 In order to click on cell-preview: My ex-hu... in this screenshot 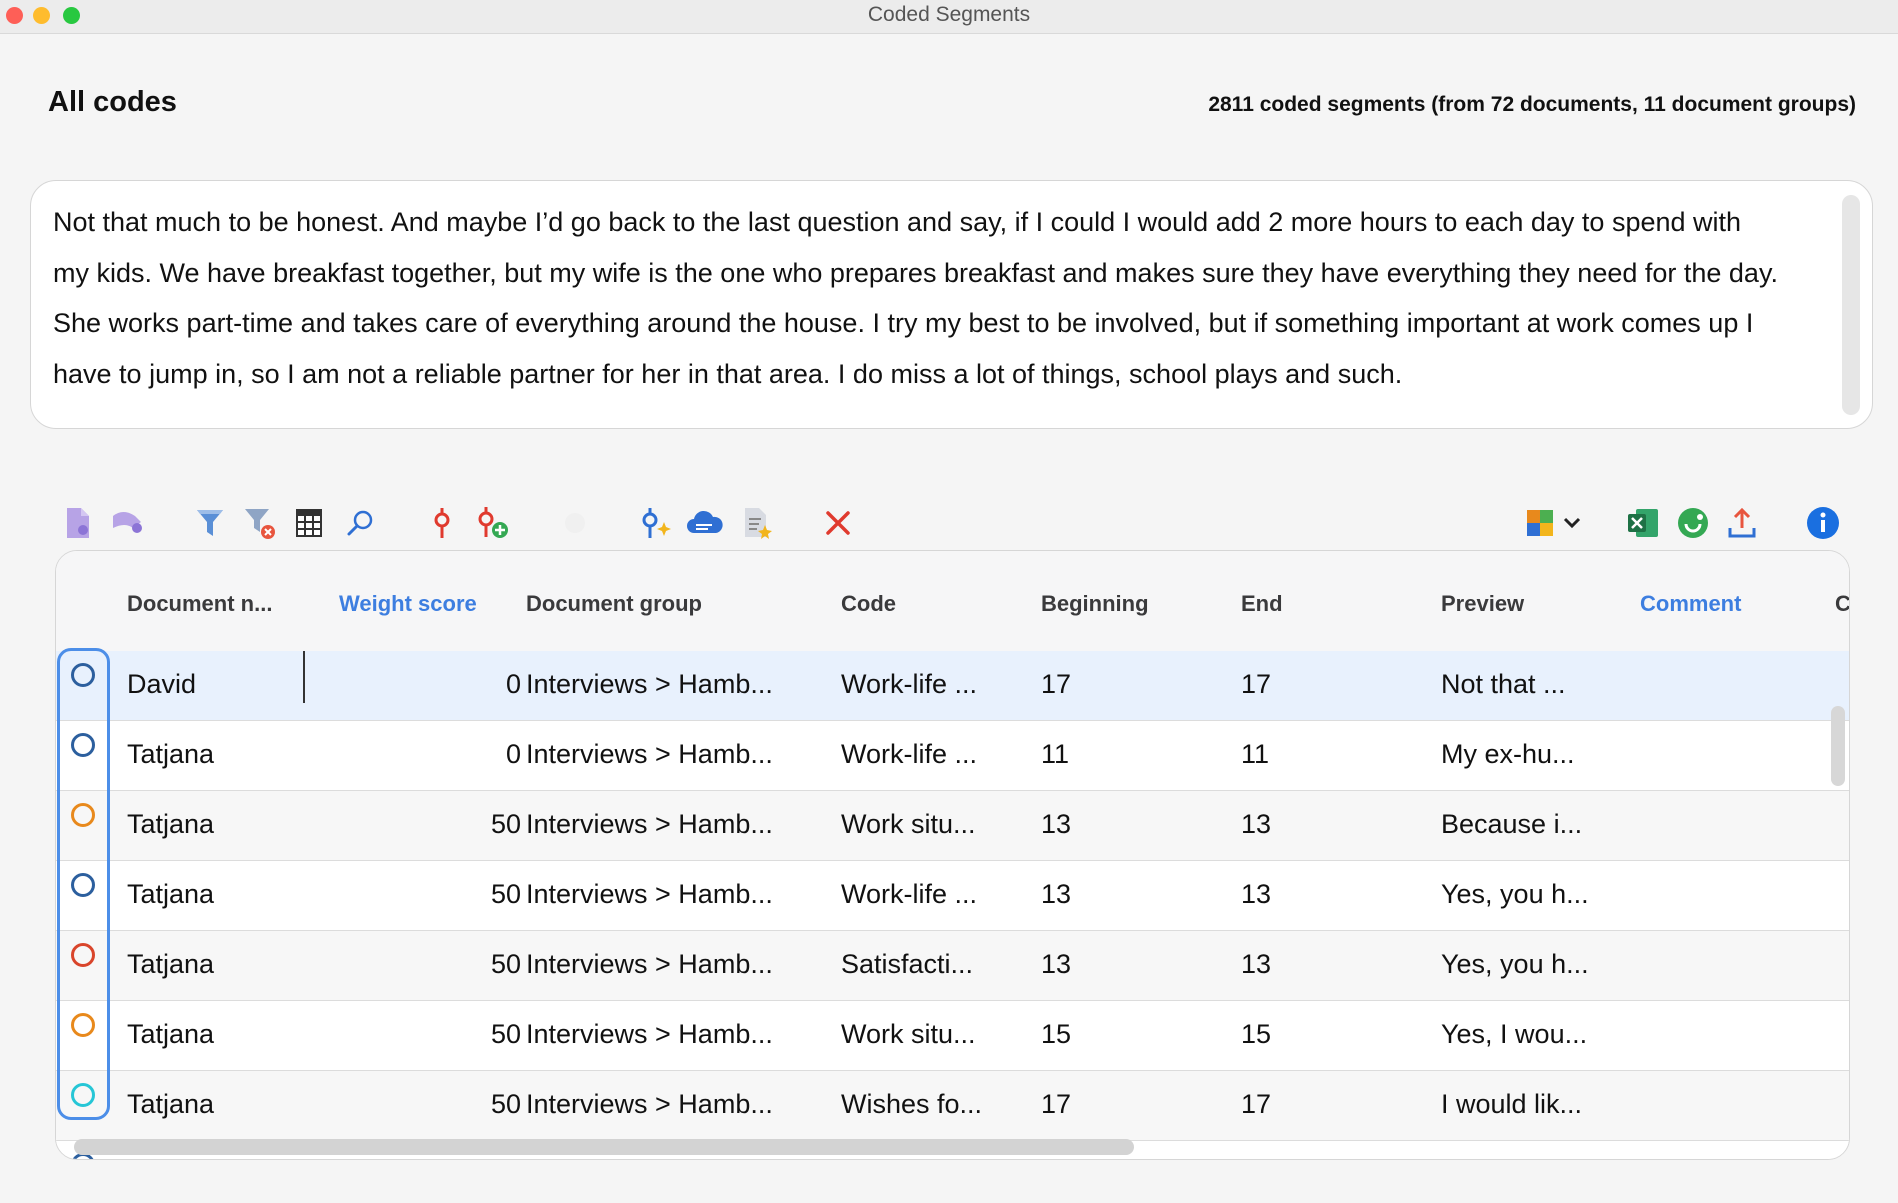, I will do `click(1508, 754)`.